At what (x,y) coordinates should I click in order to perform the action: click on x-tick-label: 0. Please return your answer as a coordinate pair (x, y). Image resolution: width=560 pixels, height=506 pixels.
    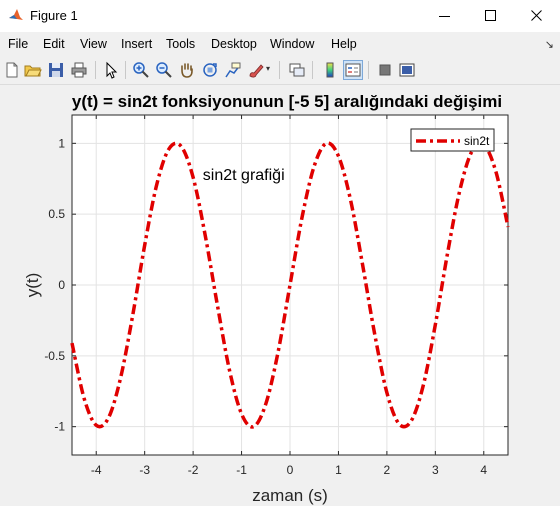
    Looking at the image, I should click on (290, 470).